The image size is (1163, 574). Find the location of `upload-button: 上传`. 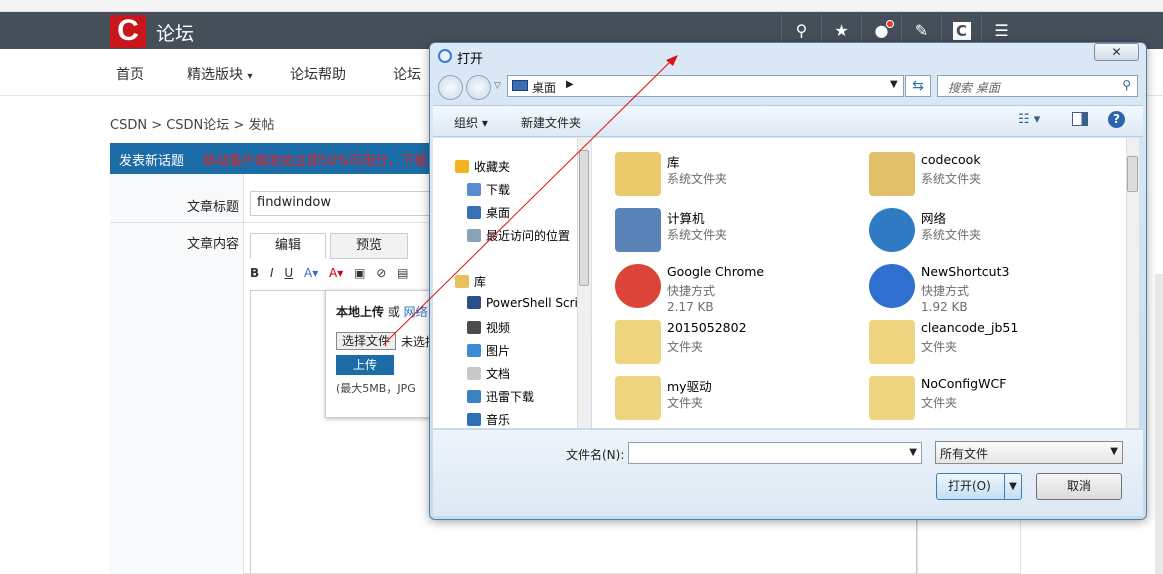

upload-button: 上传 is located at coordinates (365, 365).